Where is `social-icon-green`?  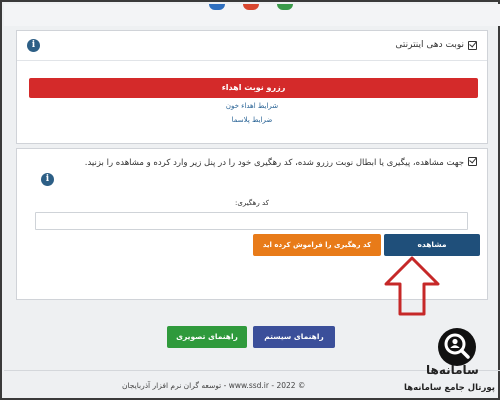
social-icon-green is located at coordinates (285, 7).